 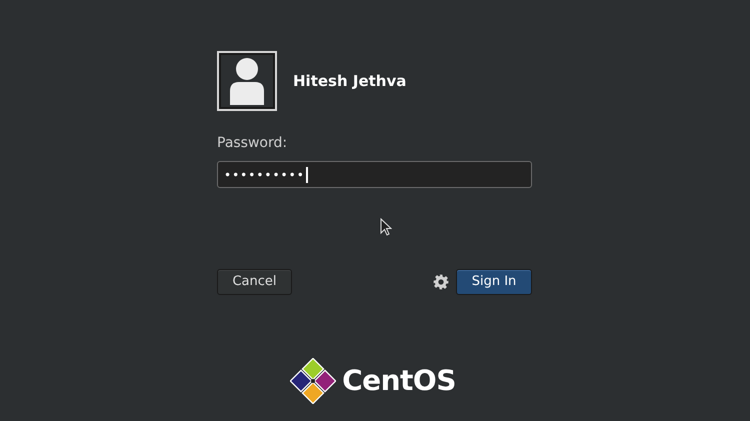 I want to click on logo-icon, so click(x=313, y=381).